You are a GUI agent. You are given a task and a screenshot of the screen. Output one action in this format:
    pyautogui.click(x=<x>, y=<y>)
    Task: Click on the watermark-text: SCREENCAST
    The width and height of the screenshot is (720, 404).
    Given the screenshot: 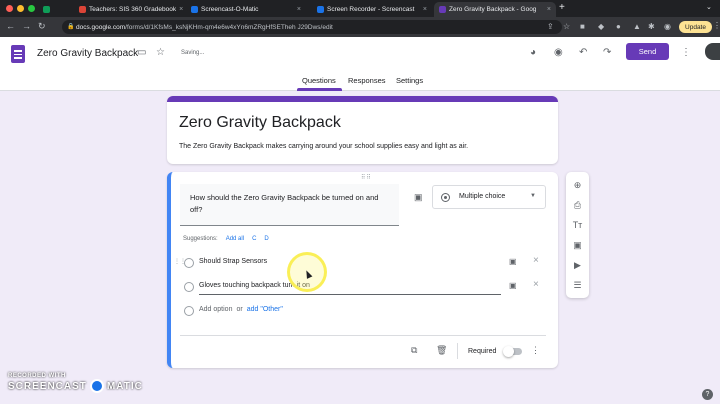 What is the action you would take?
    pyautogui.click(x=47, y=386)
    